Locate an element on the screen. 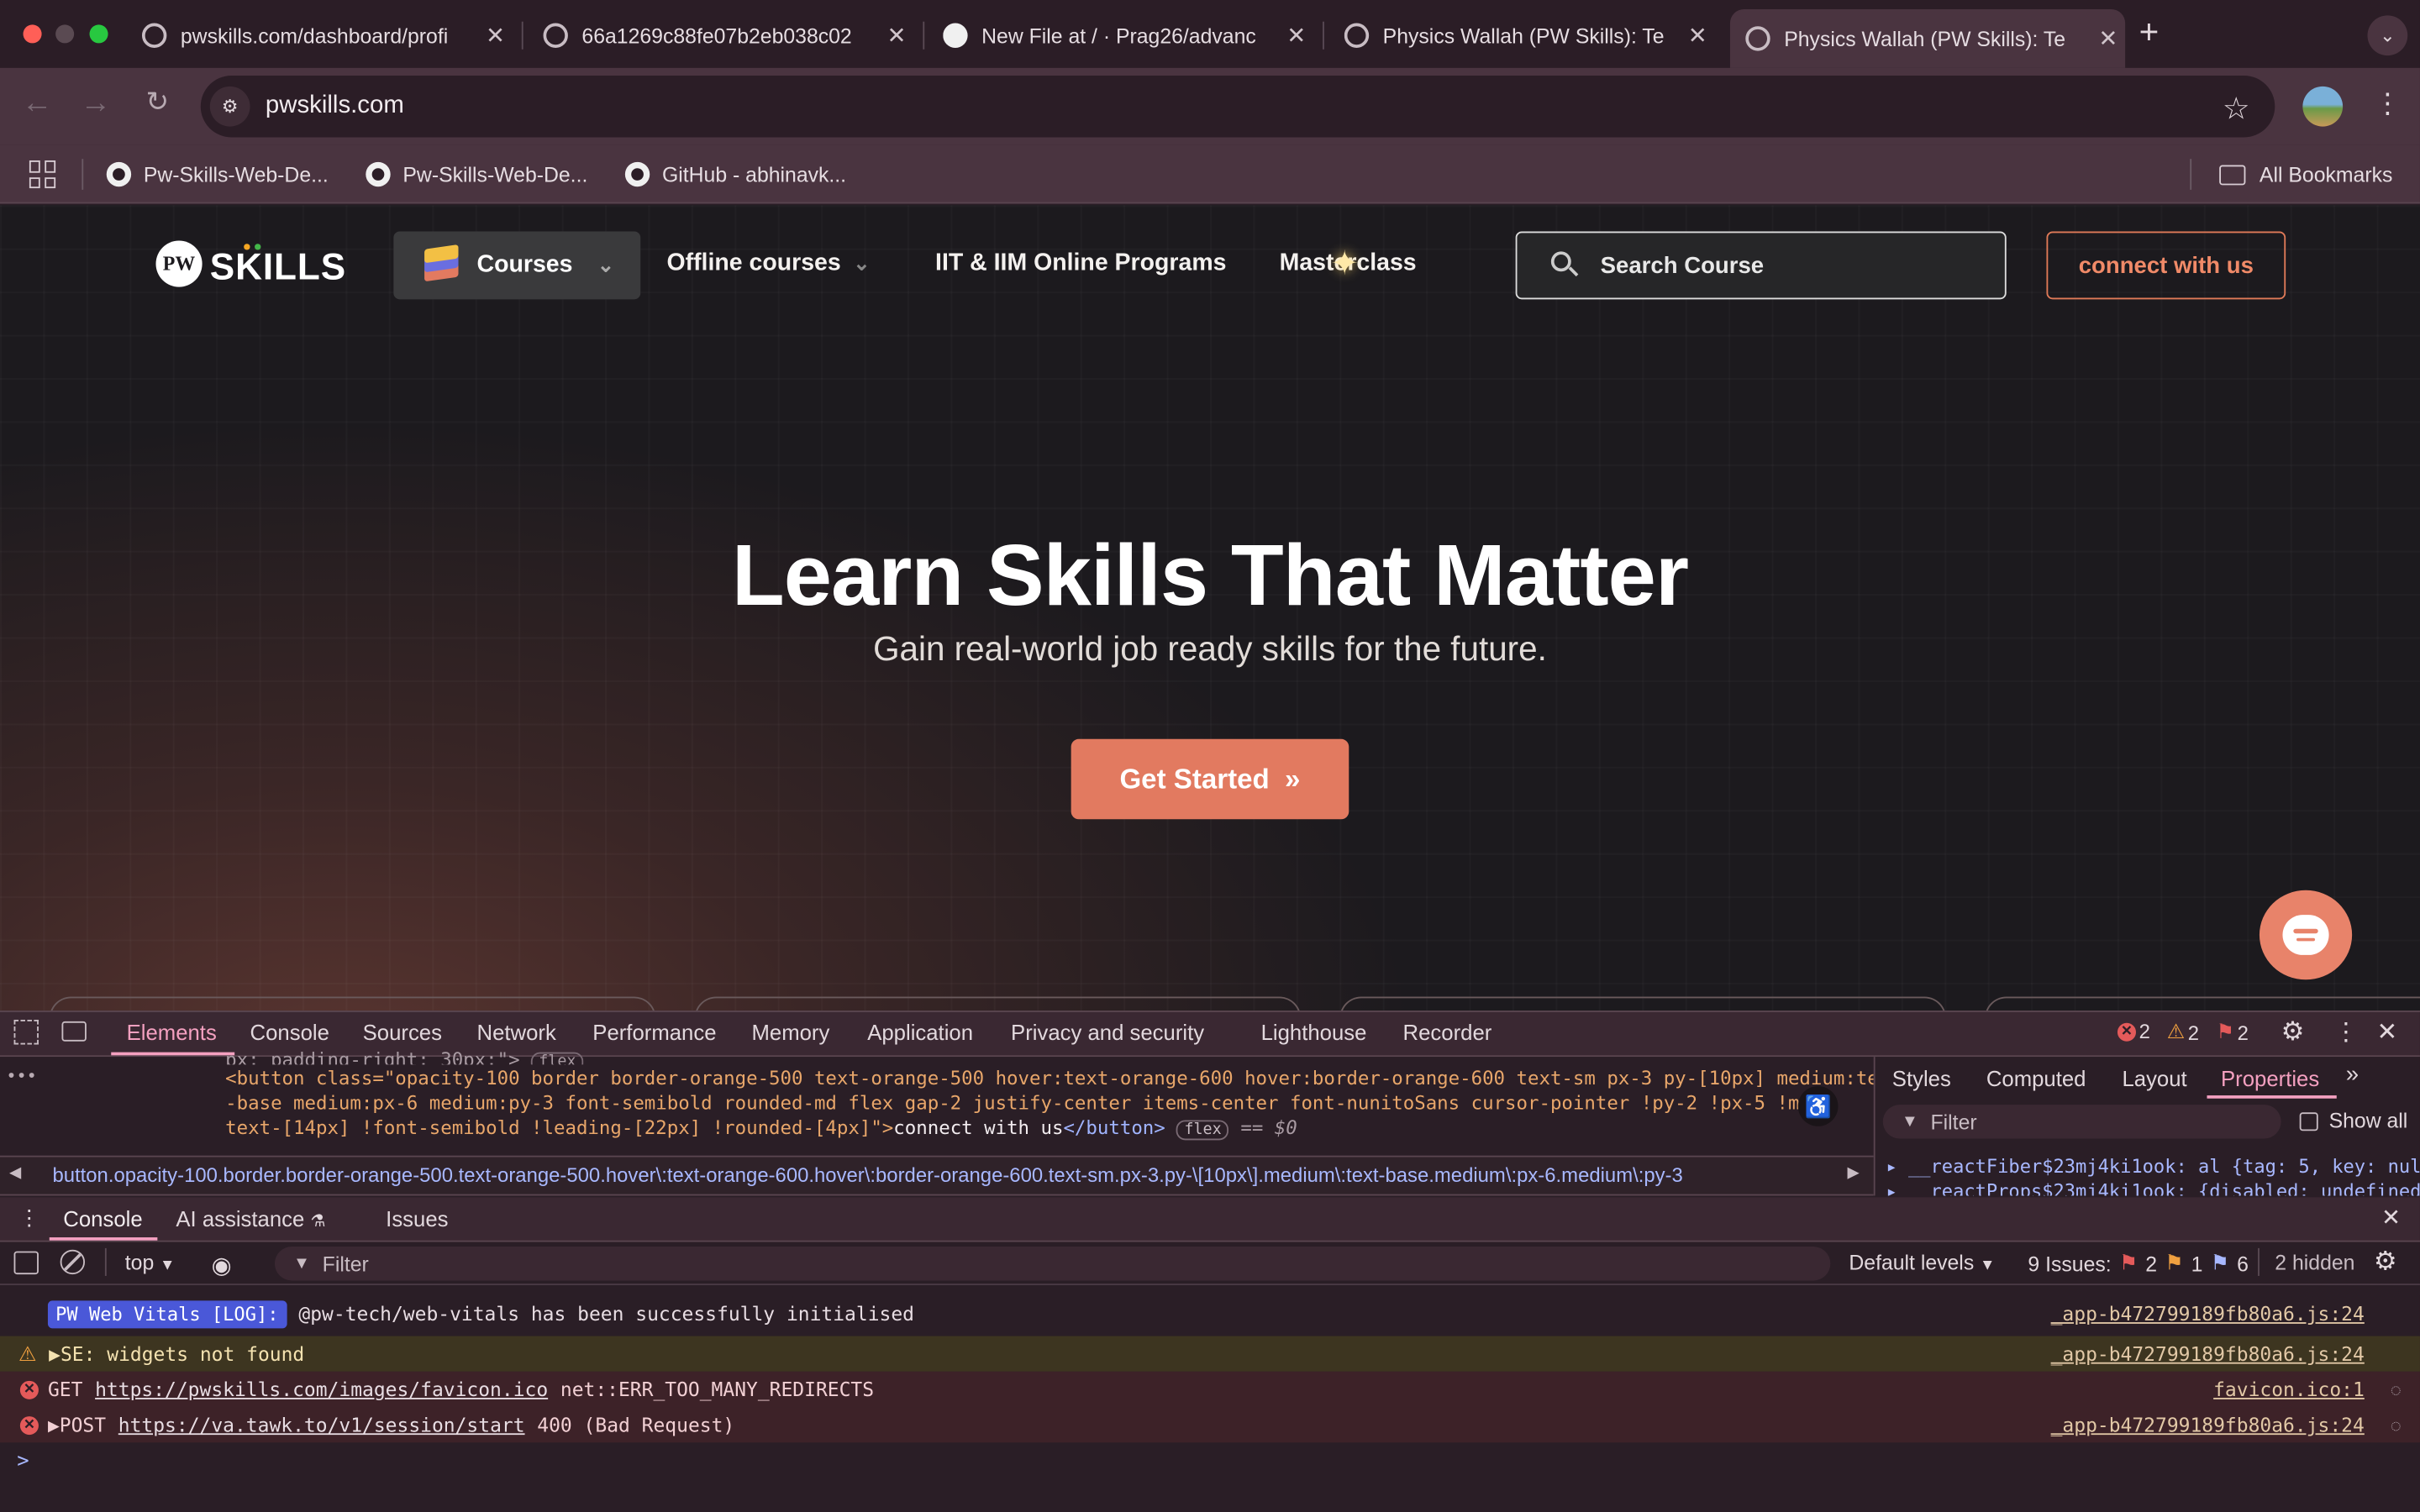 Image resolution: width=2420 pixels, height=1512 pixels. browser-tab-1: pwskills.com/dashboard/profi ✕ is located at coordinates (327, 35).